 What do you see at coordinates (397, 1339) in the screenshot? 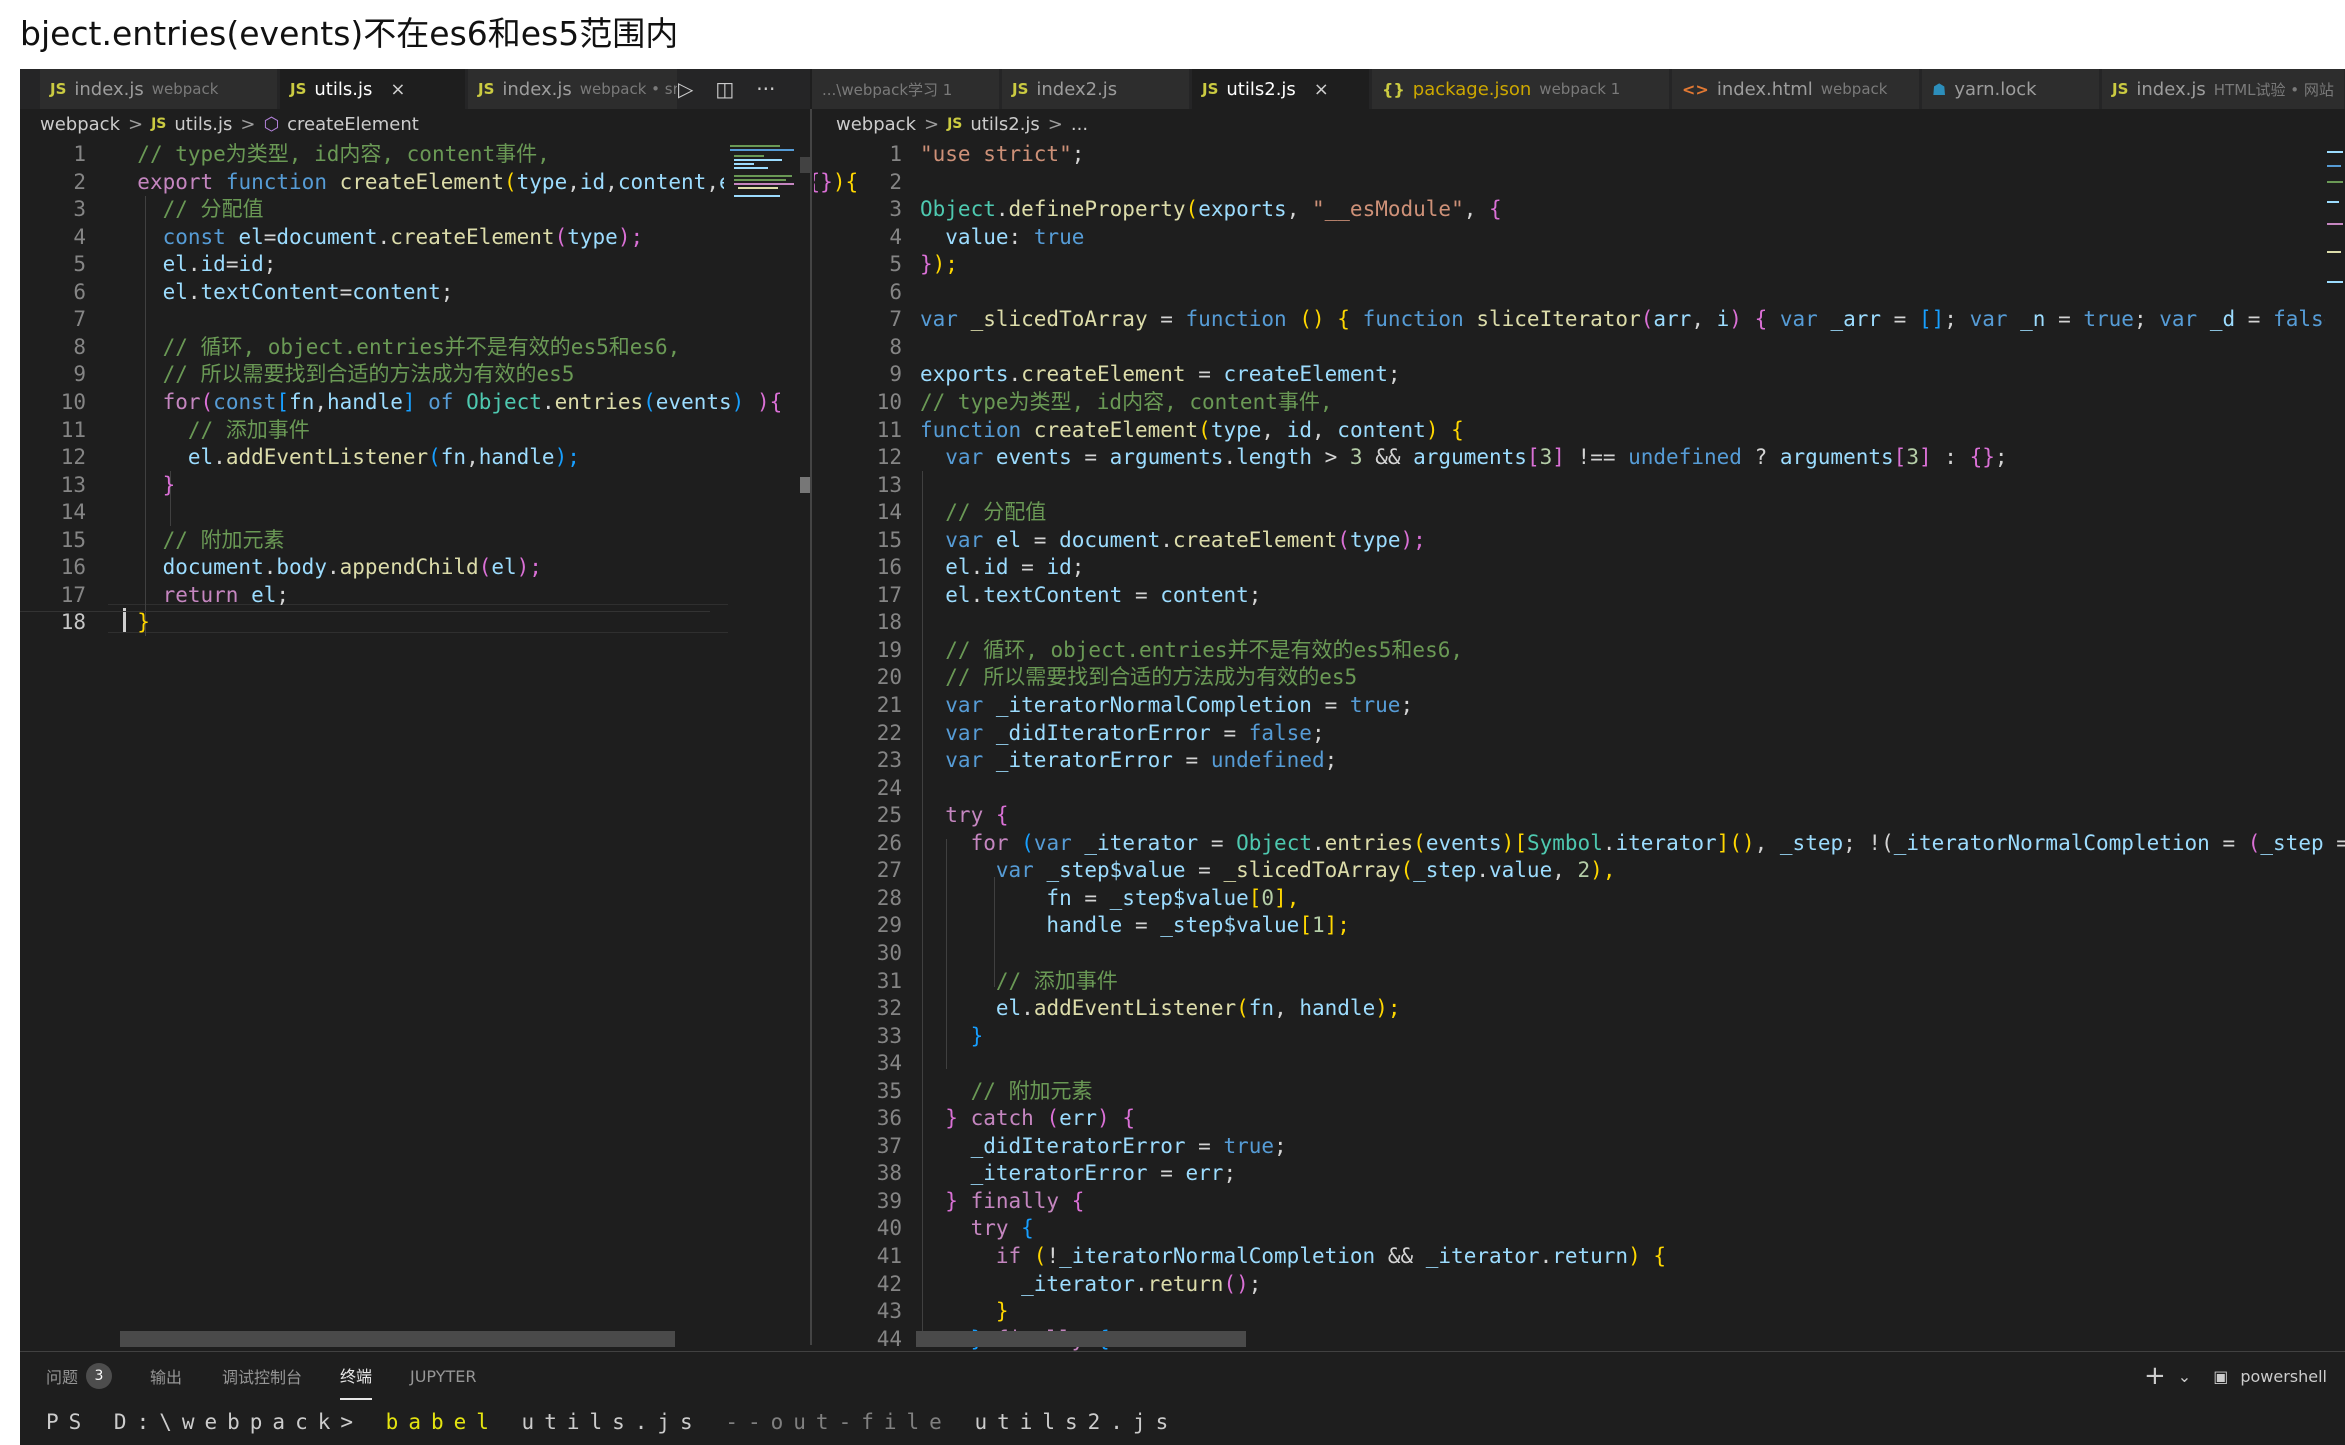
I see `left-horizontal-scrollbar` at bounding box center [397, 1339].